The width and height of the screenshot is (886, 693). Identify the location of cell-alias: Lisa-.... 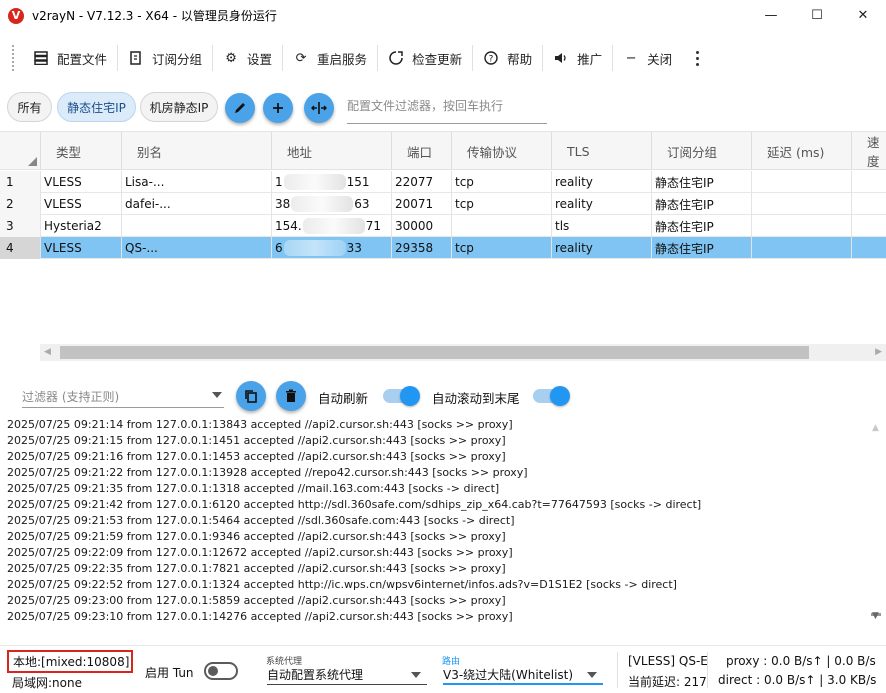
(197, 182).